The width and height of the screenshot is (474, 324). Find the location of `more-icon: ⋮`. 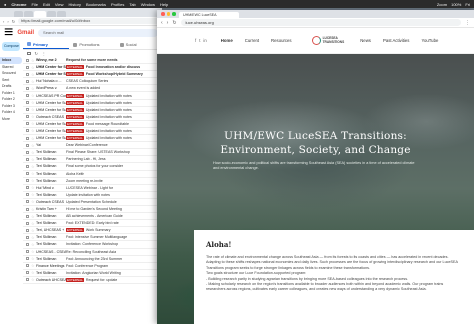

more-icon: ⋮ is located at coordinates (44, 53).